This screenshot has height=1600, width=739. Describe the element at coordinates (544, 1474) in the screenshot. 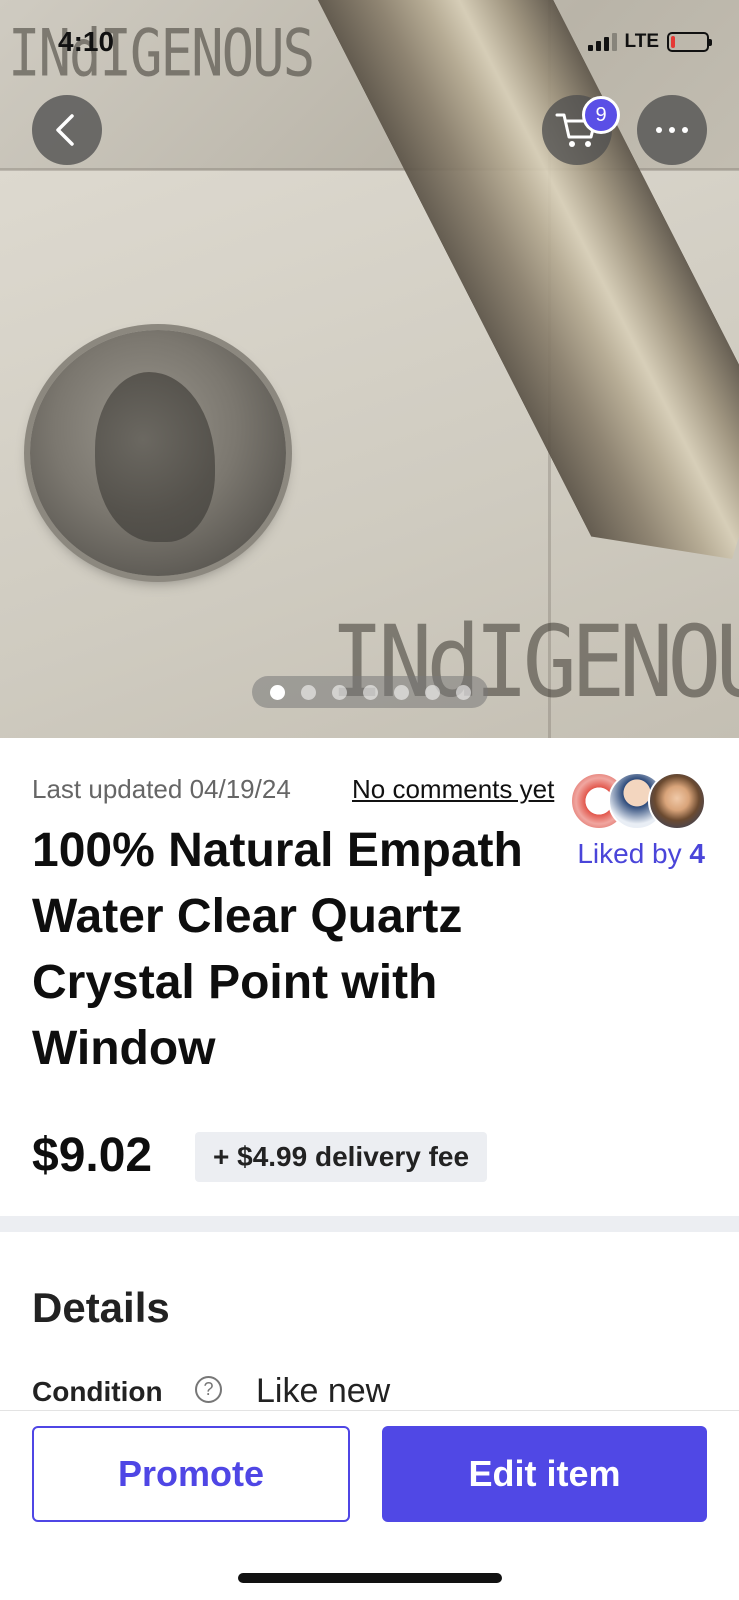

I see `edit-item-button: Edit item` at that location.